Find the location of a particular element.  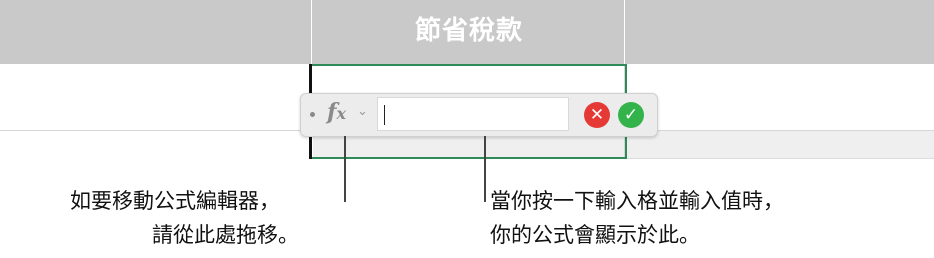

caption-drag-line1: 如要移動公式編輯器， is located at coordinates (175, 201).